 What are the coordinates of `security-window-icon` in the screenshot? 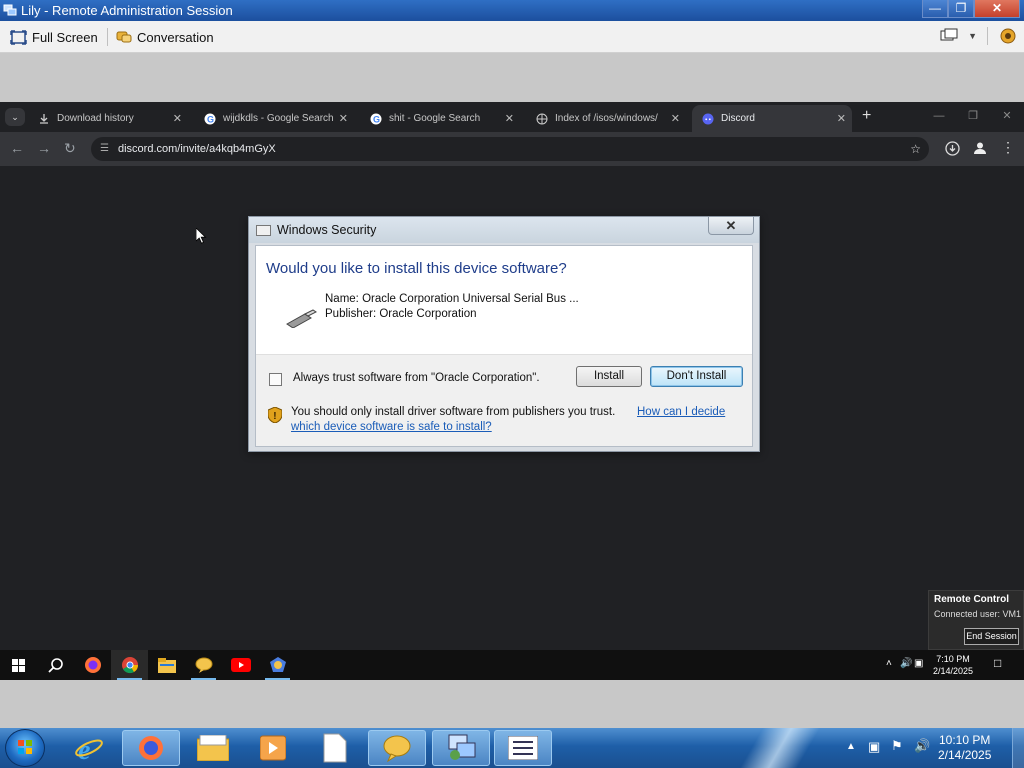 It's located at (263, 230).